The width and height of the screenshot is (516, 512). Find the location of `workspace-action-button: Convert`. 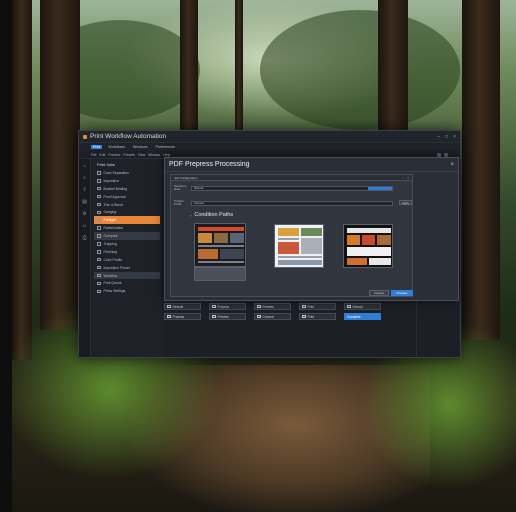

workspace-action-button: Convert is located at coordinates (272, 316).